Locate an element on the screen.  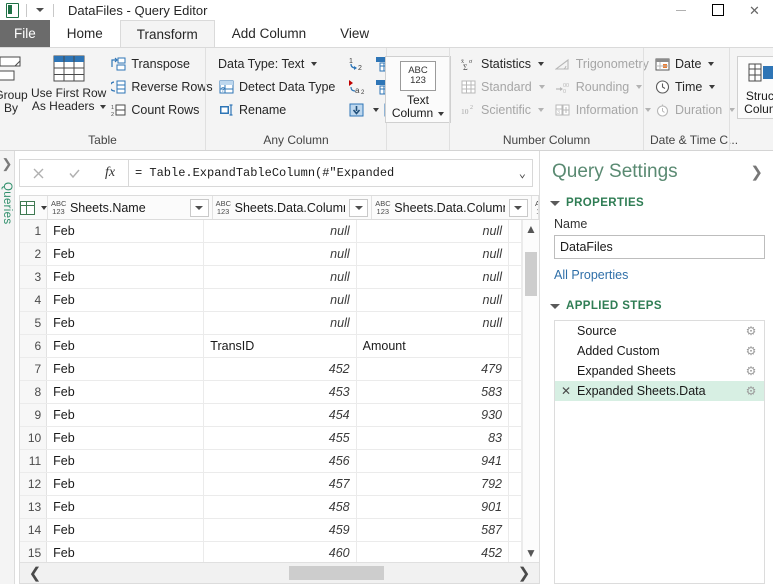
row-number: 4 is located at coordinates (34, 300).